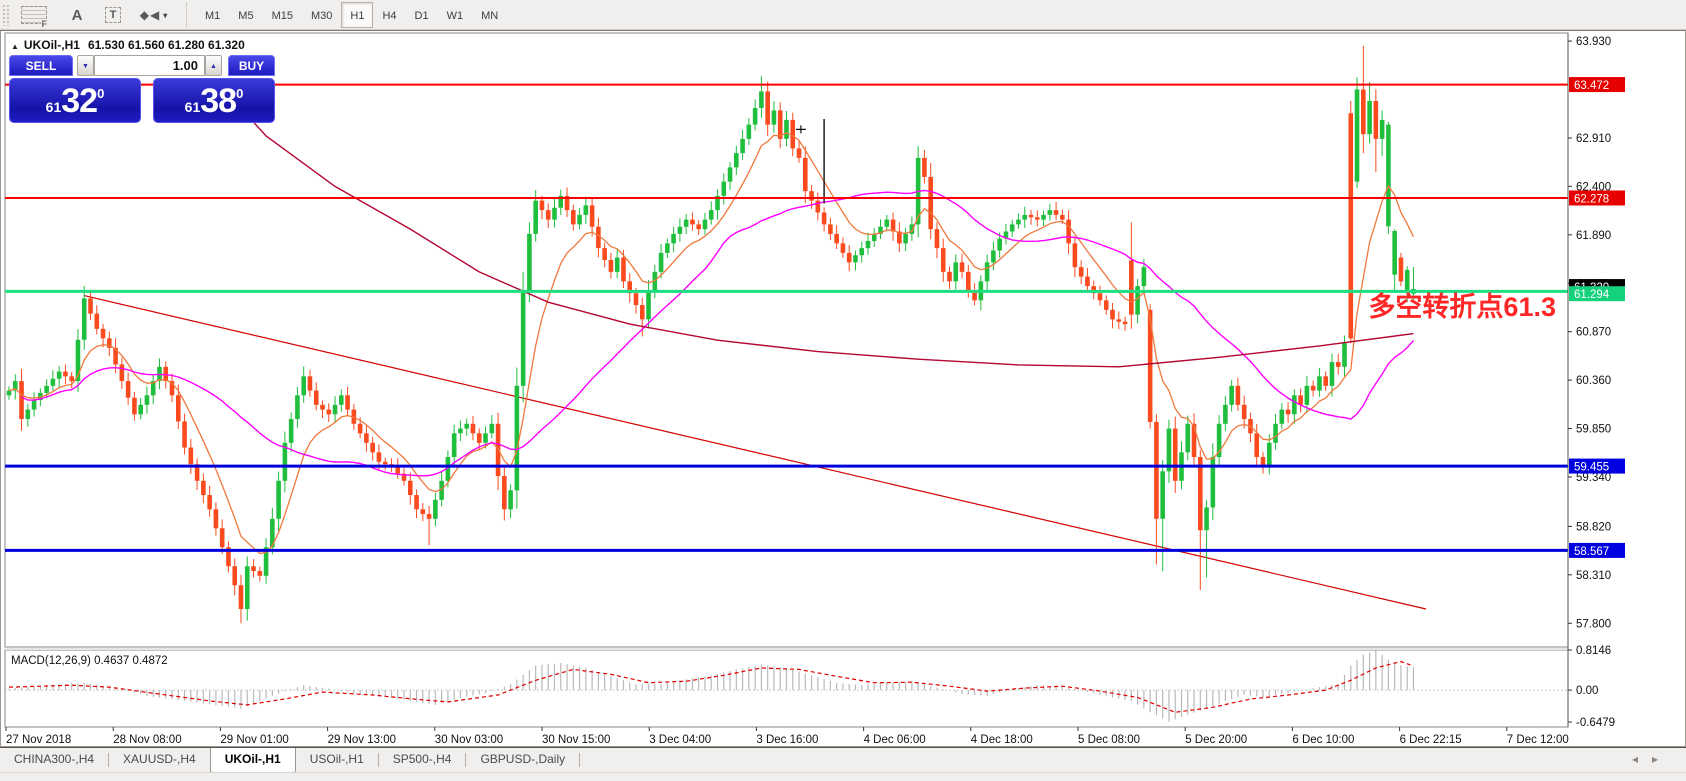 Image resolution: width=1686 pixels, height=781 pixels. I want to click on price-tick-label: 61.890, so click(1593, 236).